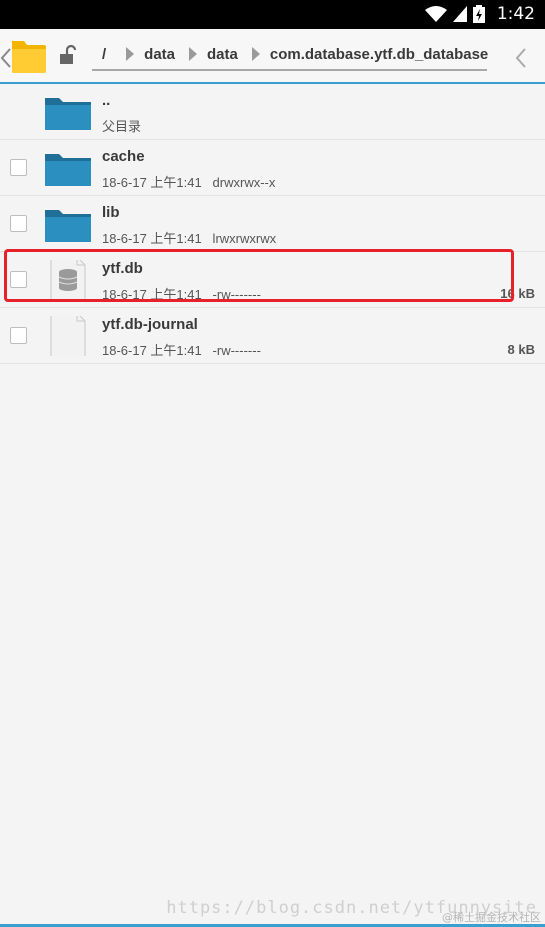  What do you see at coordinates (69, 56) in the screenshot?
I see `lock-icon` at bounding box center [69, 56].